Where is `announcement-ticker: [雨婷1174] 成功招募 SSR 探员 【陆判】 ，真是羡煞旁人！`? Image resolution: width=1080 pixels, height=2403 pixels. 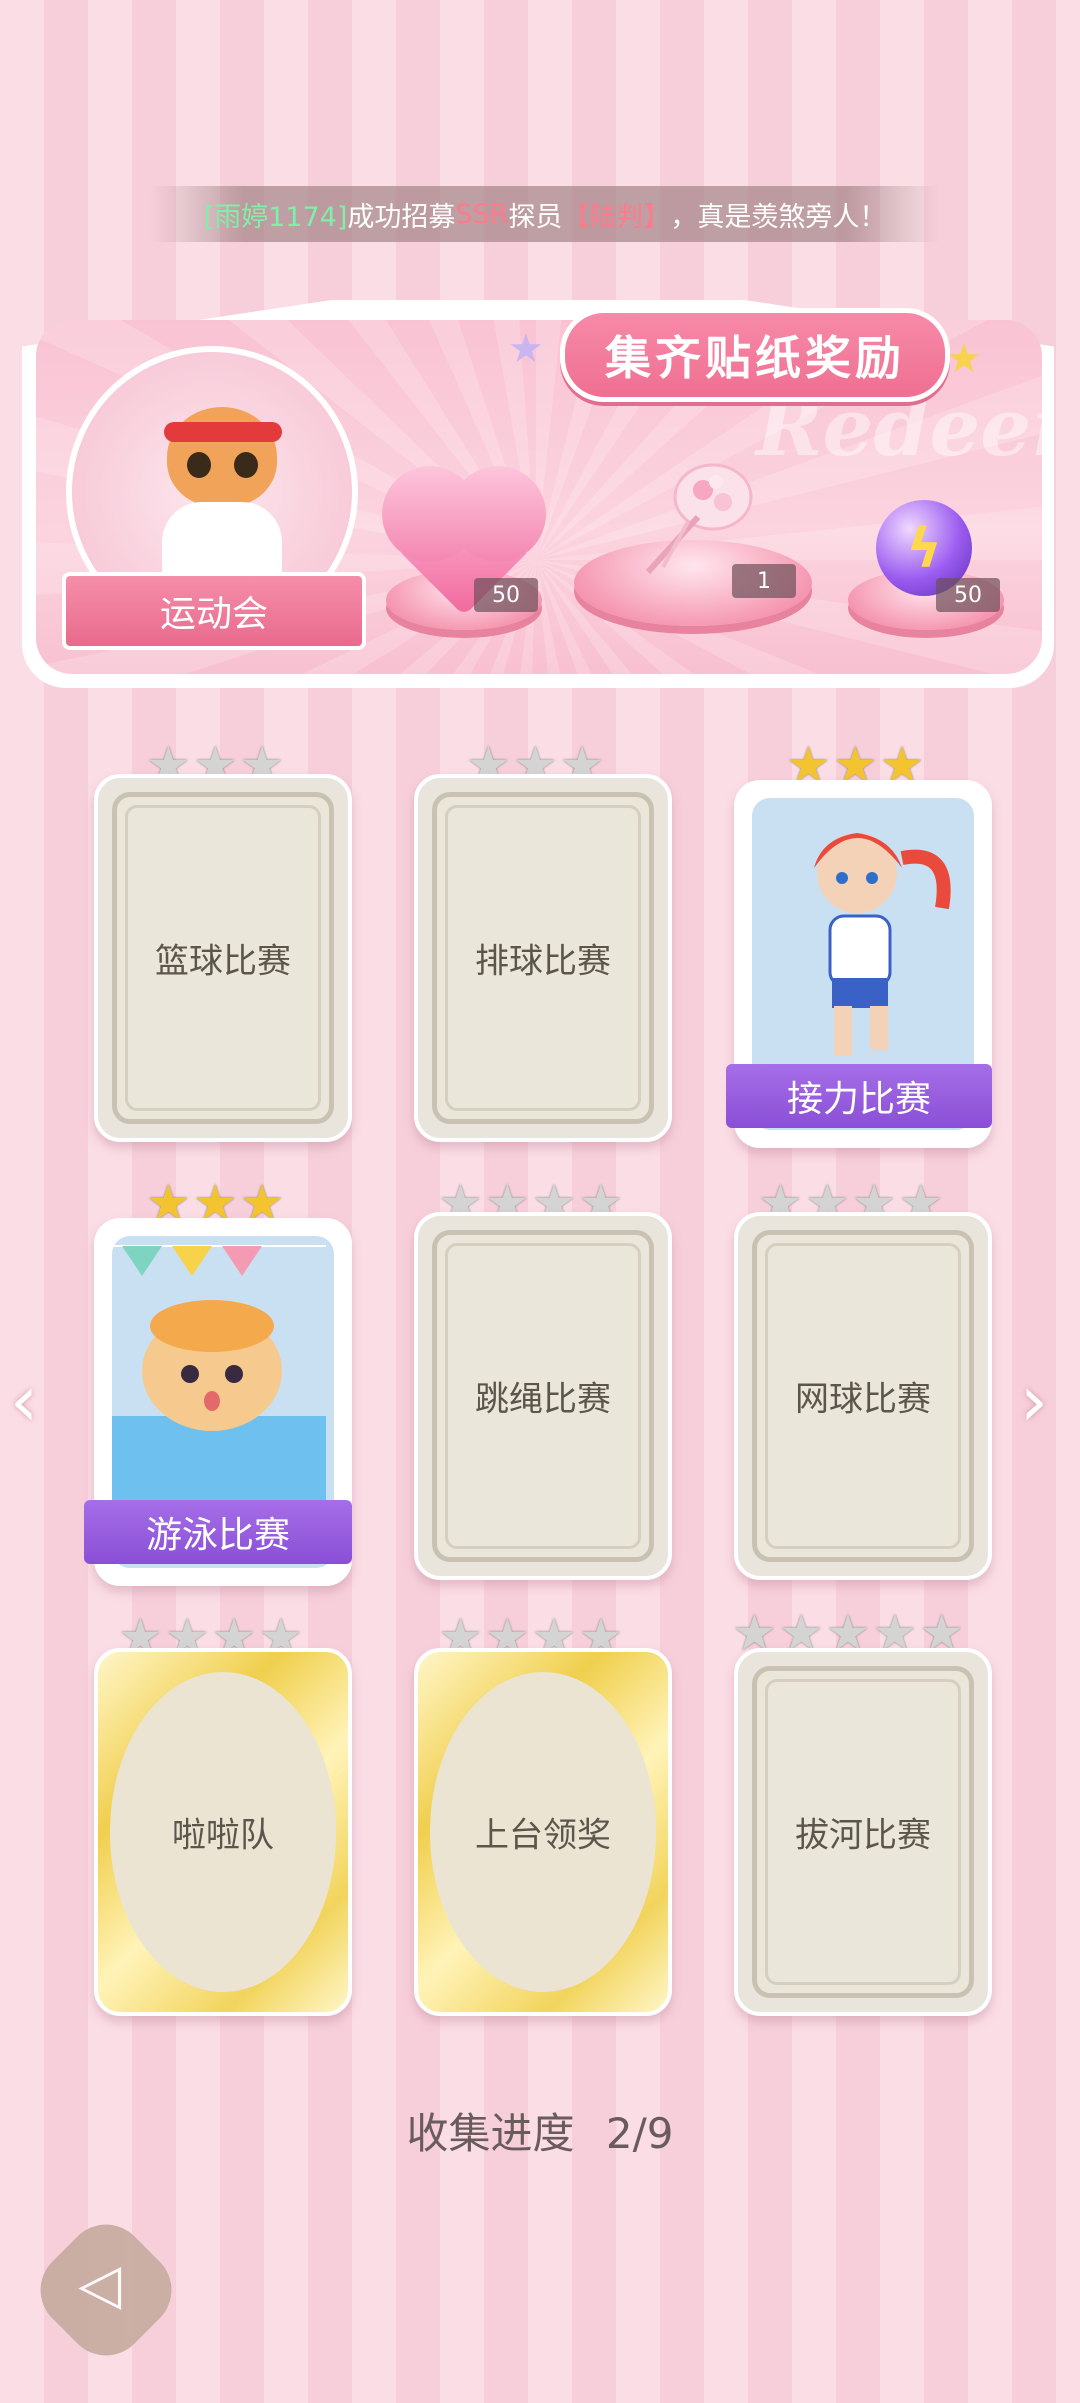
announcement-ticker: [雨婷1174] 成功招募 SSR 探员 【陆判】 ，真是羡煞旁人！ is located at coordinates (545, 214).